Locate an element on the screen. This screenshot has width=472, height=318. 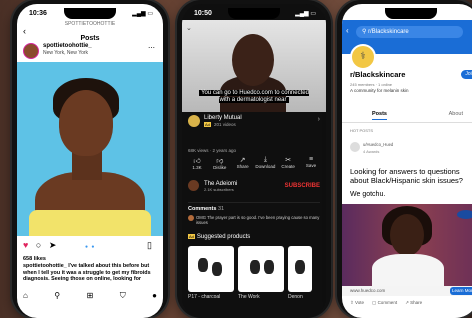
subreddit-logo: ⚕ is located at coordinates (363, 57).